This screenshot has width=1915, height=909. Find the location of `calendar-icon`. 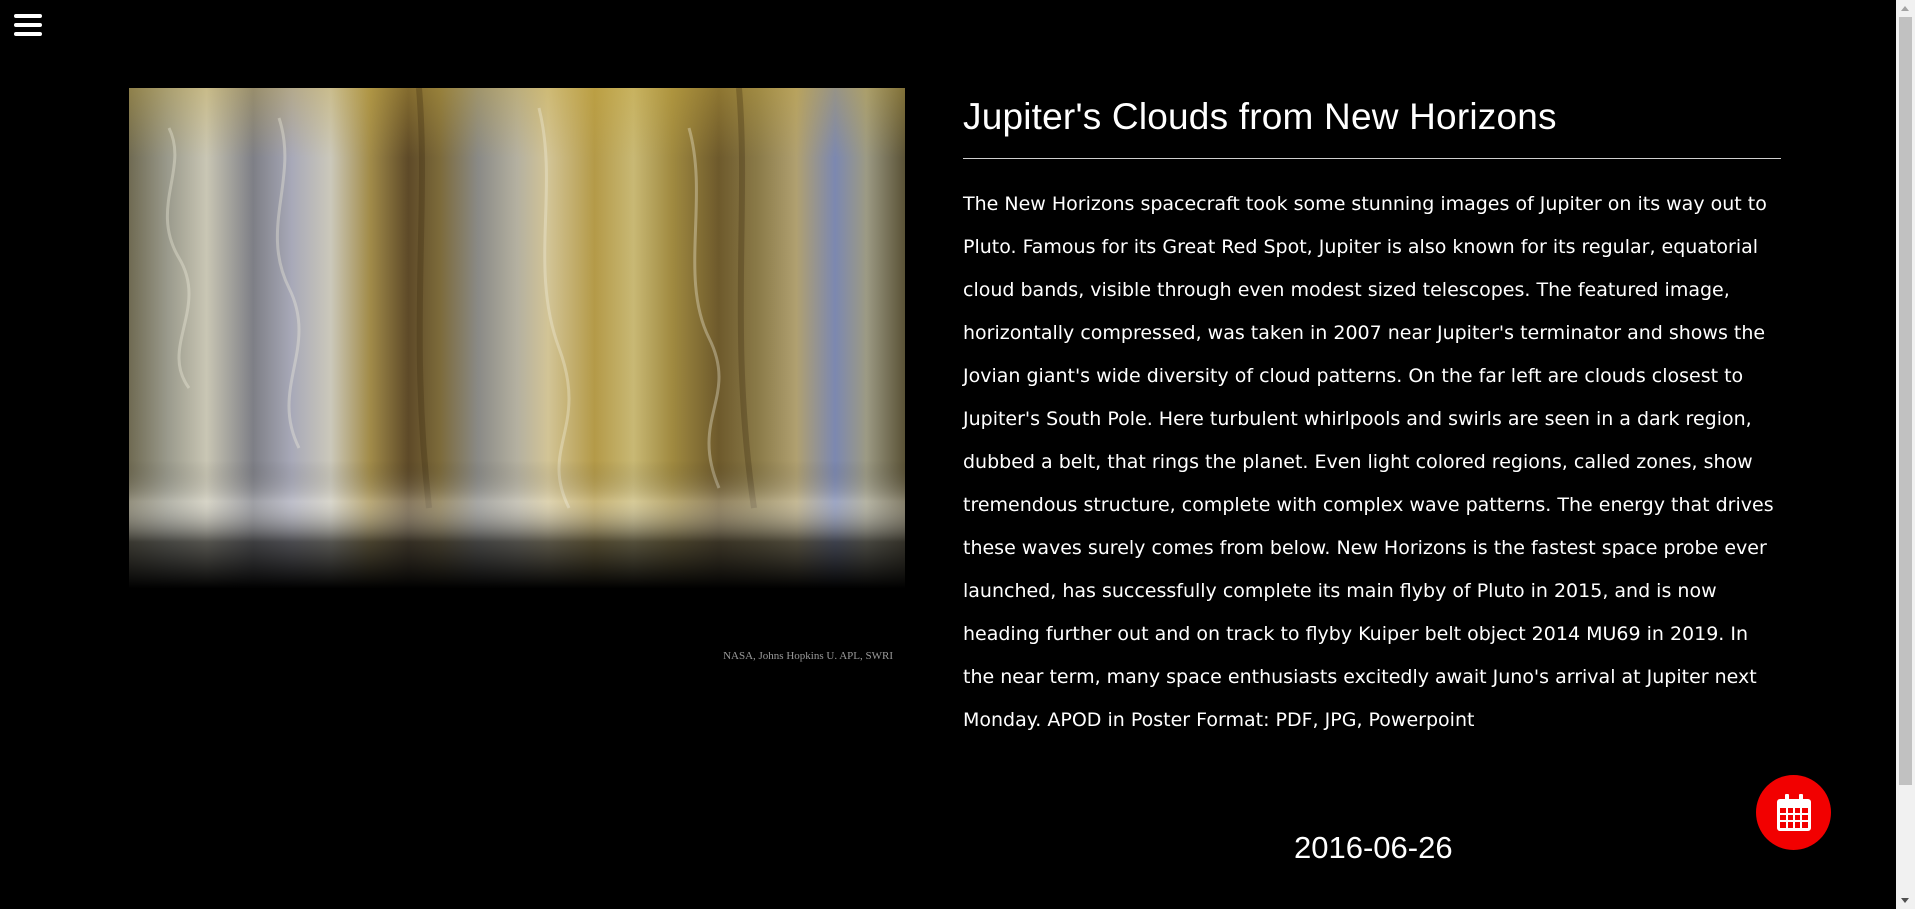

calendar-icon is located at coordinates (1793, 812).